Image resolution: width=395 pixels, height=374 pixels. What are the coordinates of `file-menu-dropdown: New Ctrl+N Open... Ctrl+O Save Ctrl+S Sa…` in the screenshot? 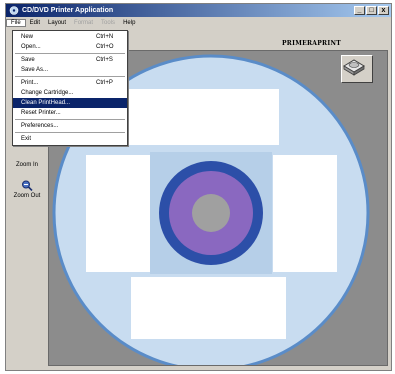 It's located at (70, 88).